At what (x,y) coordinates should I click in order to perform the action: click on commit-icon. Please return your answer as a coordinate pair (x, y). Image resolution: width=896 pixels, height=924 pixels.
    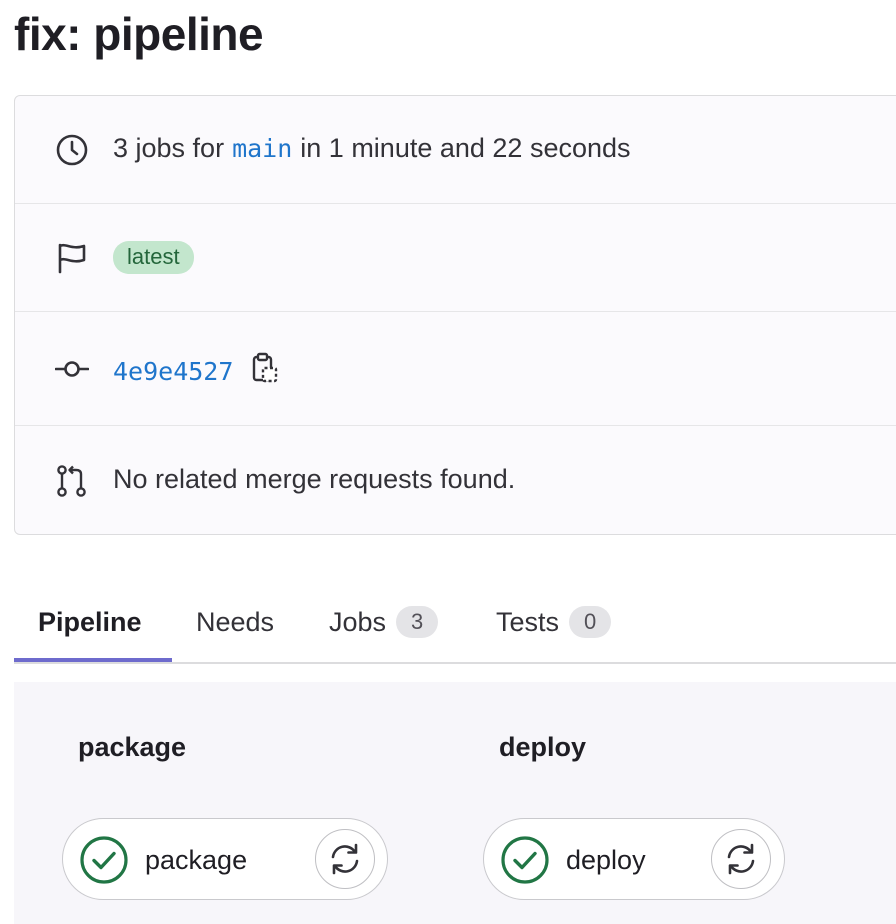
    Looking at the image, I should click on (72, 369).